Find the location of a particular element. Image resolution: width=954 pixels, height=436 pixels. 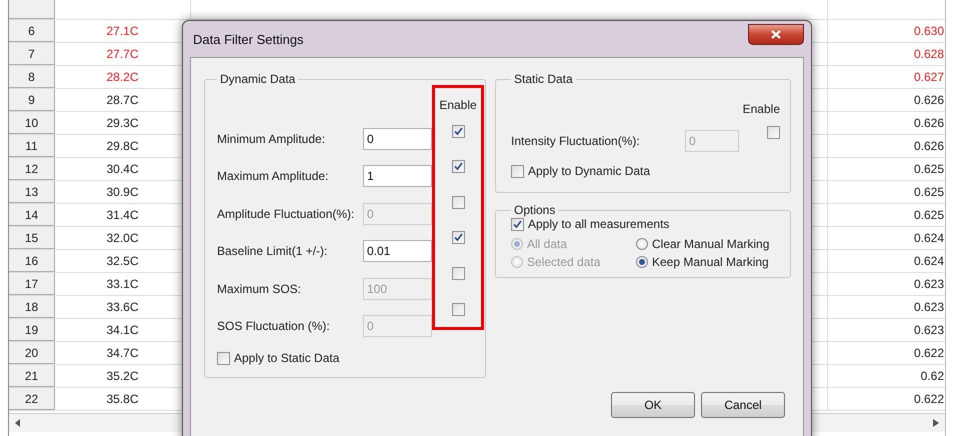

radio-option: Keep Manual Marking is located at coordinates (708, 262).